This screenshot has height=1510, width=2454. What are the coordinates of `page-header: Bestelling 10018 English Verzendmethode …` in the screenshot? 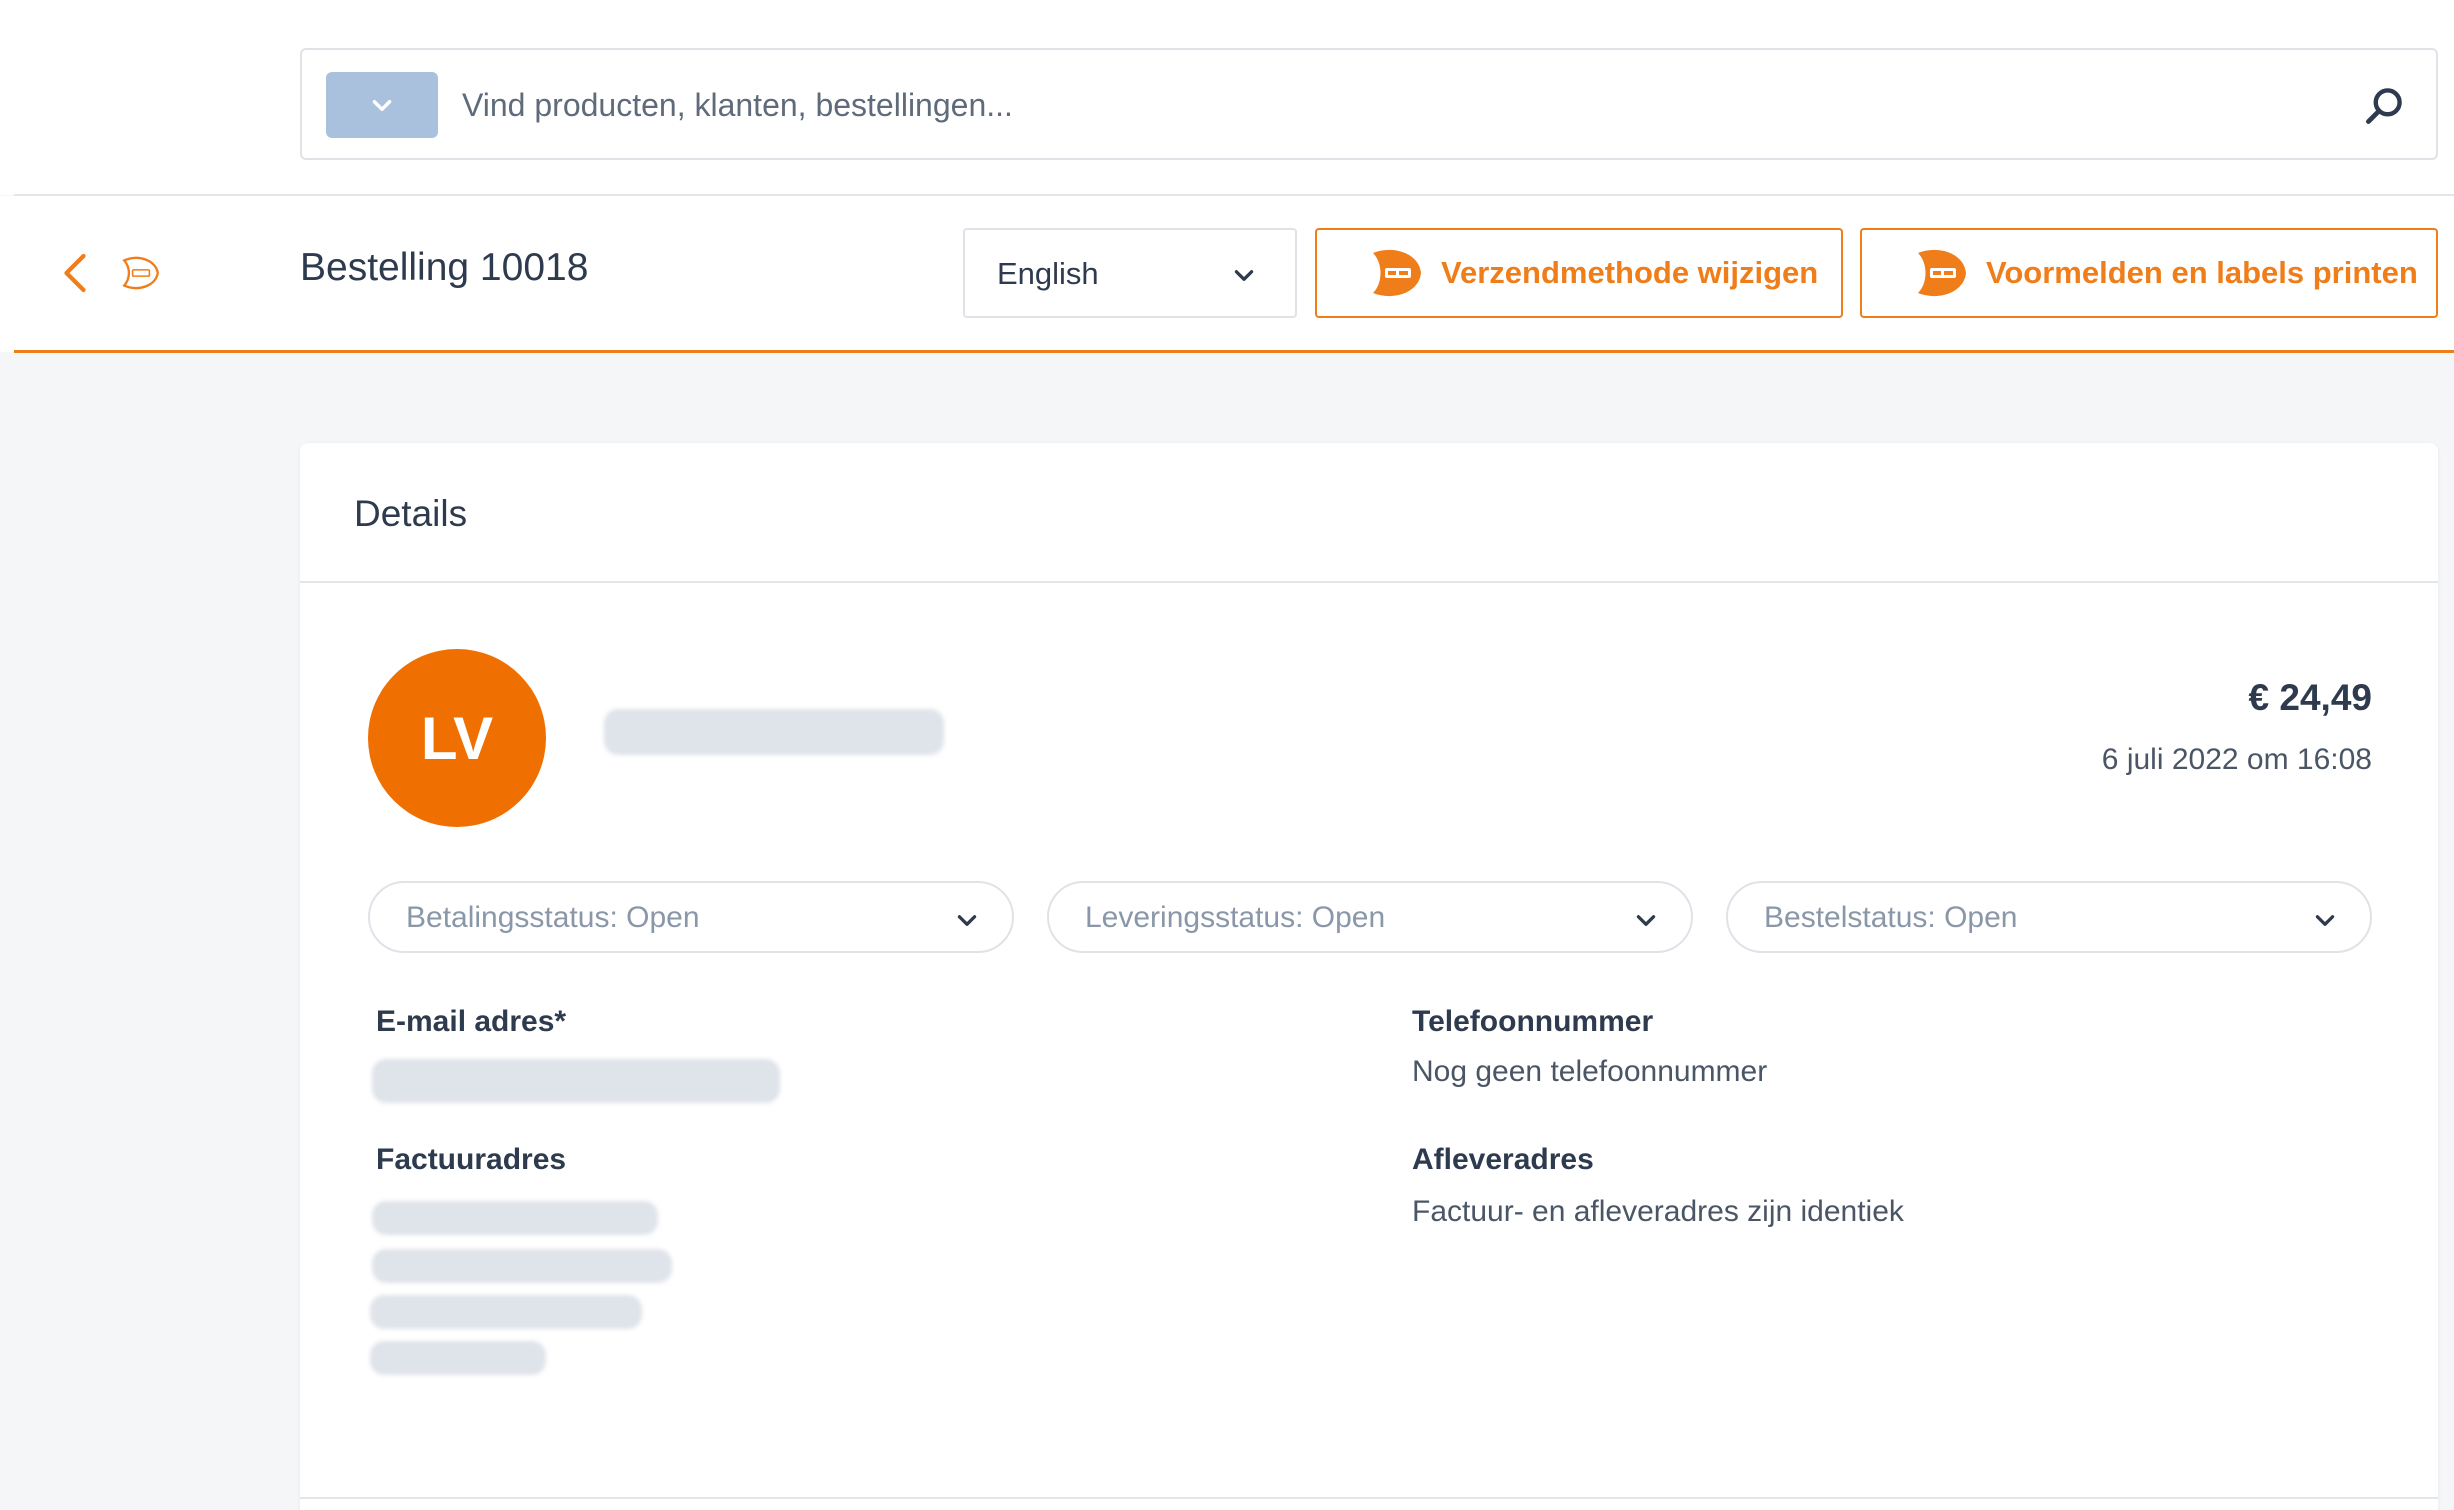 It's located at (1227, 274).